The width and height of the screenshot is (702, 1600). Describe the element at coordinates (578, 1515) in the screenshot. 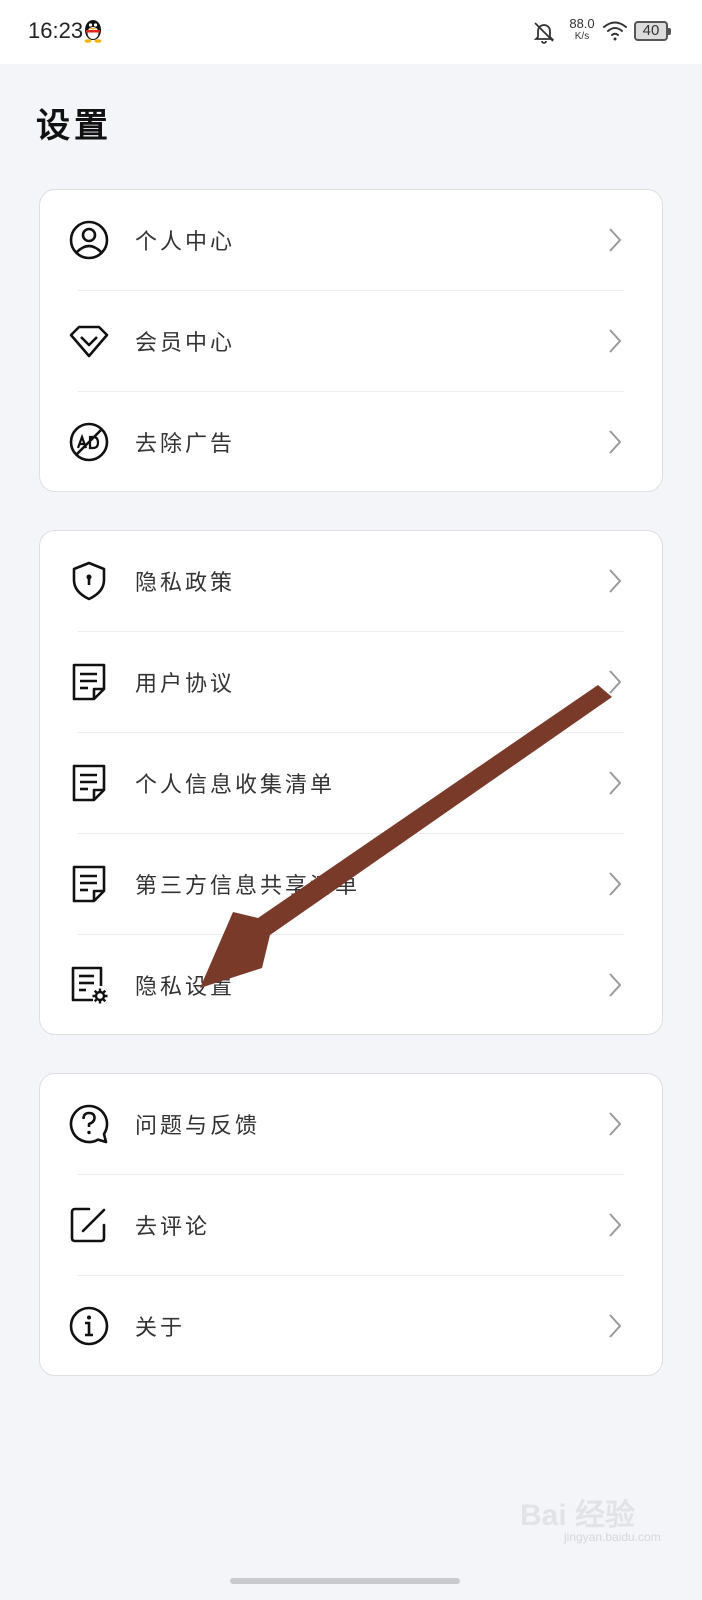

I see `watermark-text: Bai 经验` at that location.